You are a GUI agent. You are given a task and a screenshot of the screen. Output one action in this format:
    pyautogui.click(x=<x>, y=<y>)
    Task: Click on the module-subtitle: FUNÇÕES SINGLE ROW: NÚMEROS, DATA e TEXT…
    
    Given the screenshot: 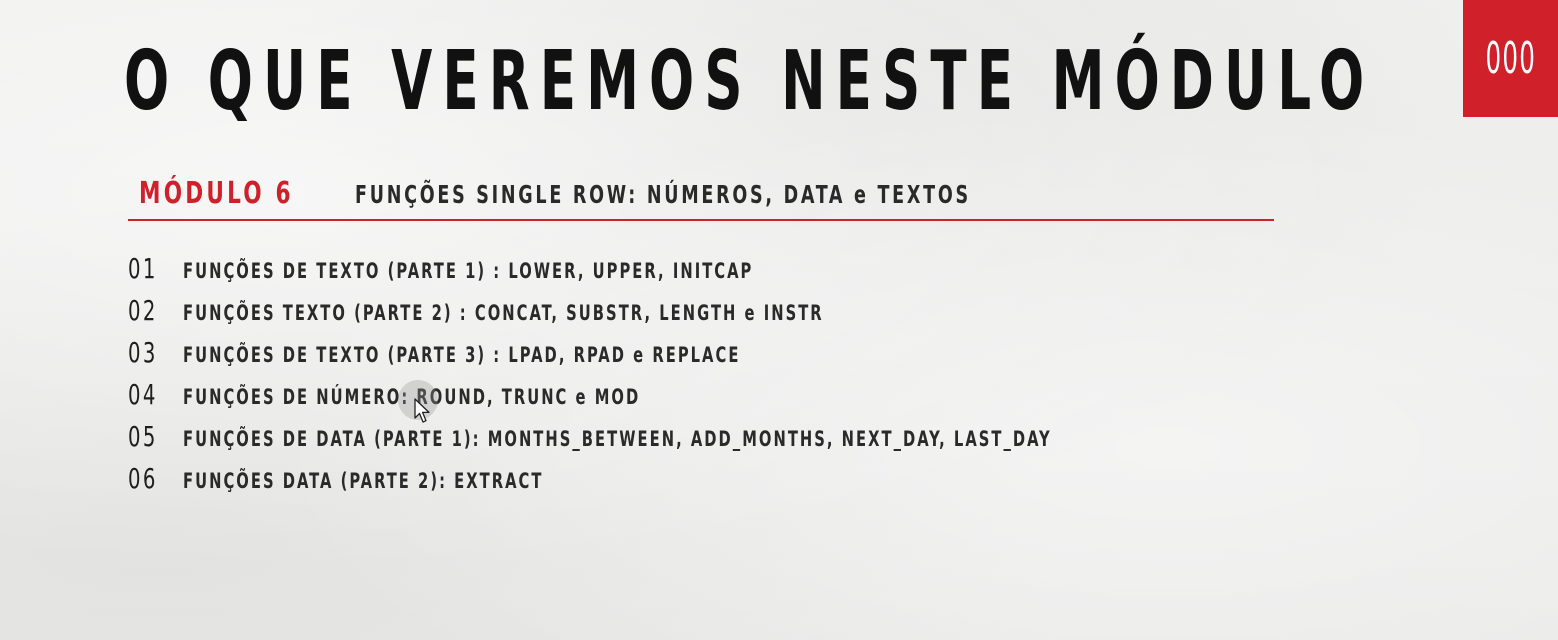 What is the action you would take?
    pyautogui.click(x=663, y=194)
    